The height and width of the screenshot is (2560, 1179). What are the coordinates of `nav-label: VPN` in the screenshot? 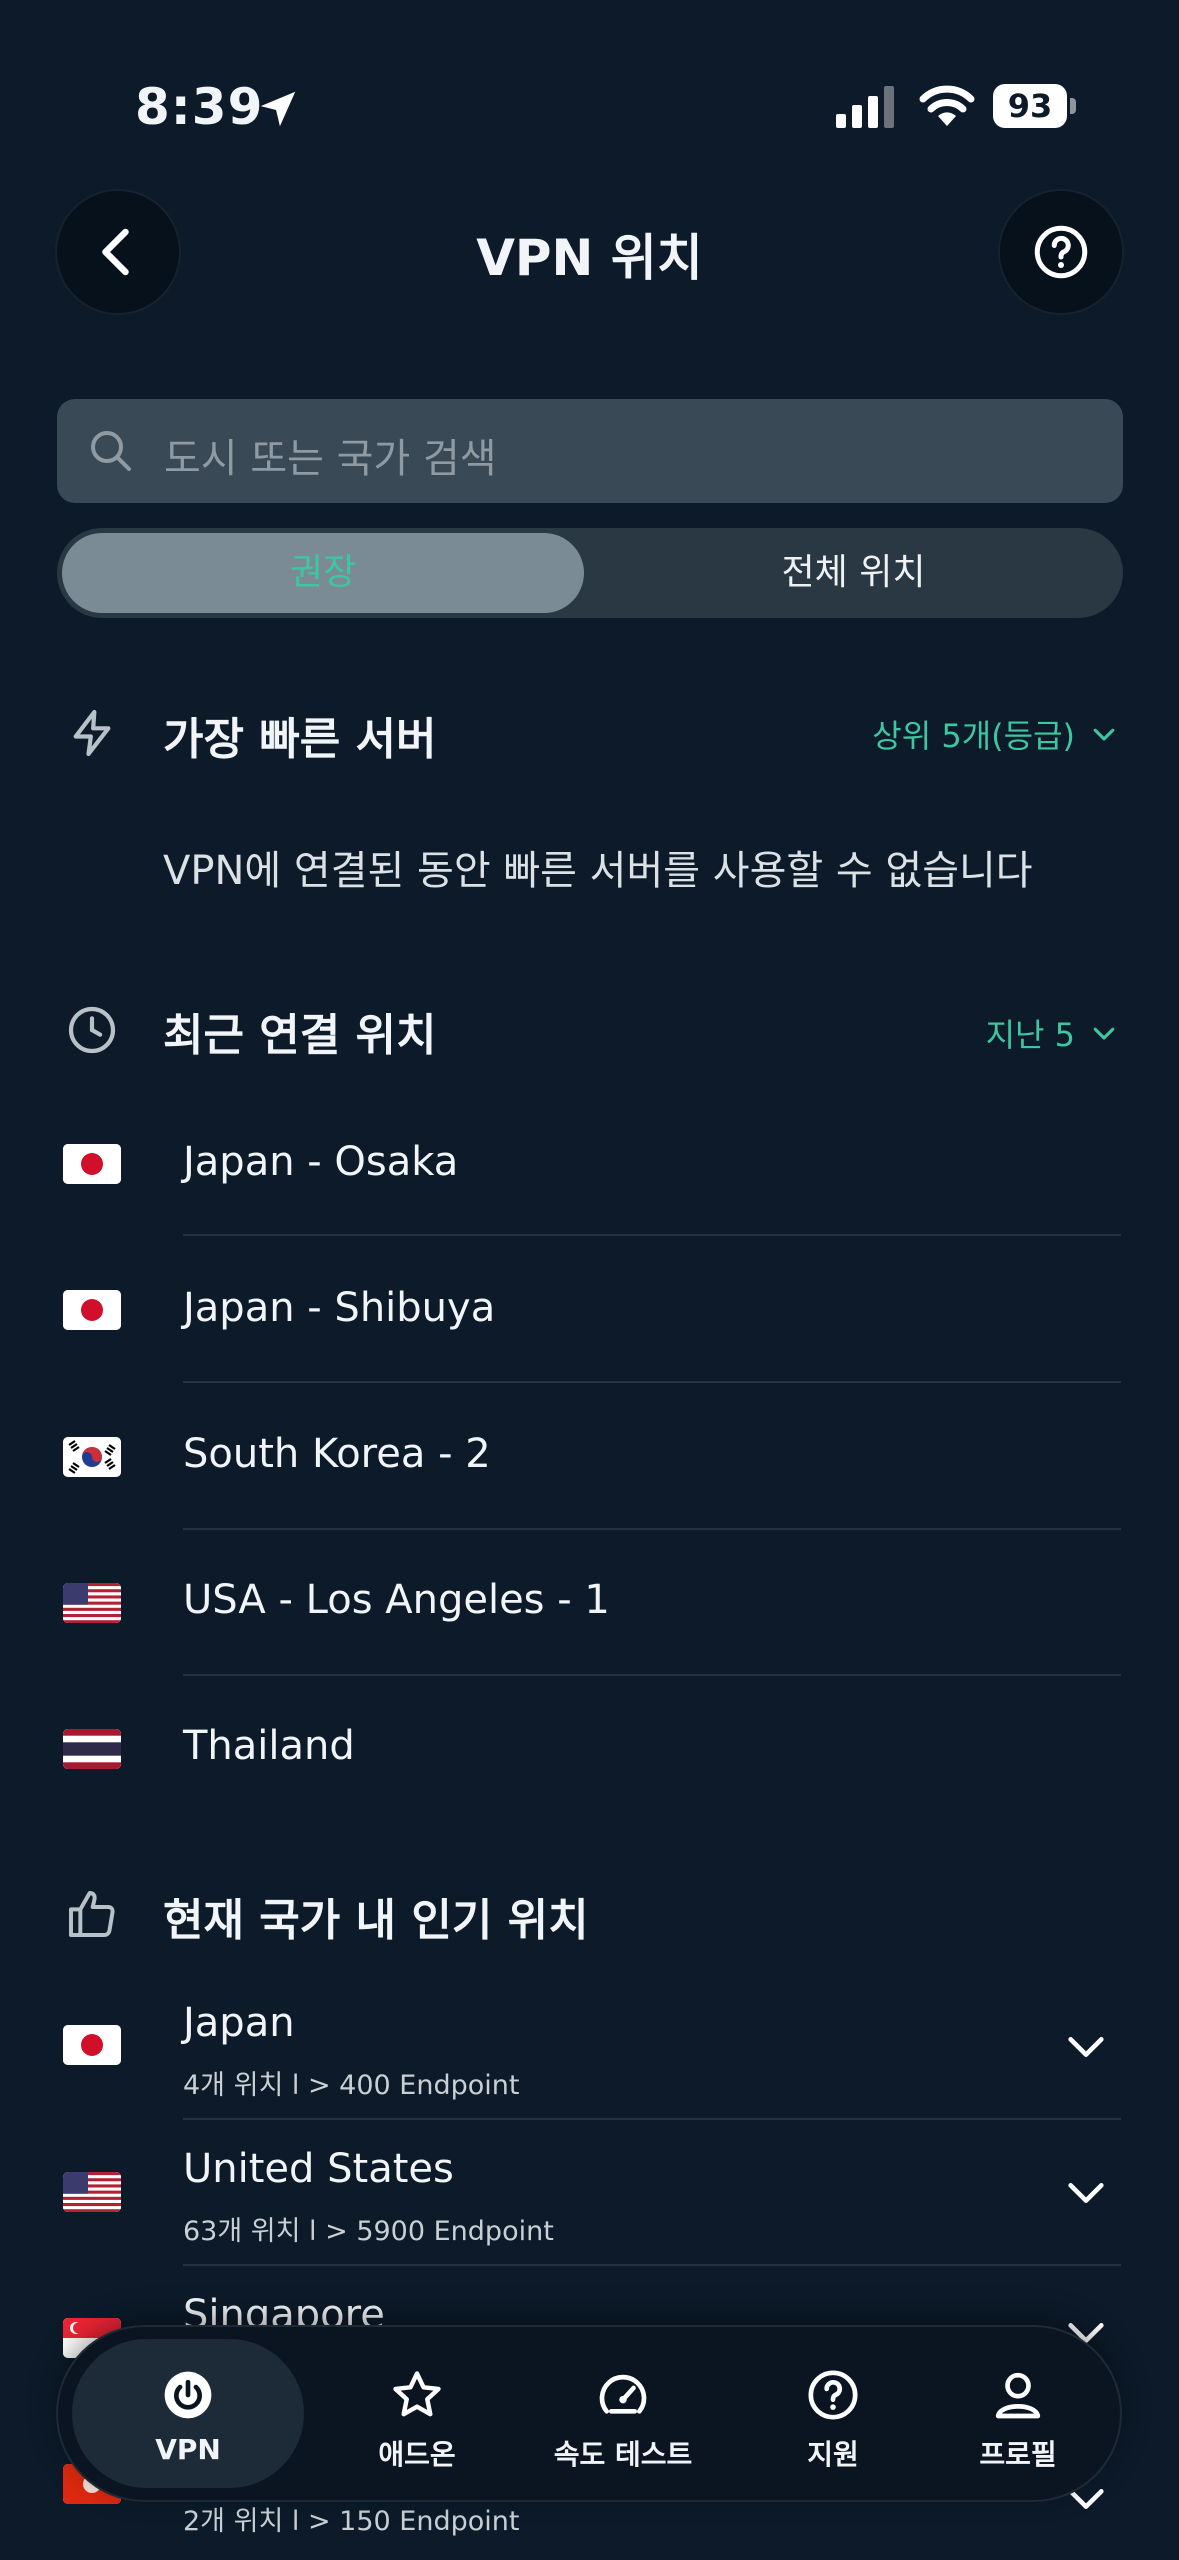 It's located at (188, 2449).